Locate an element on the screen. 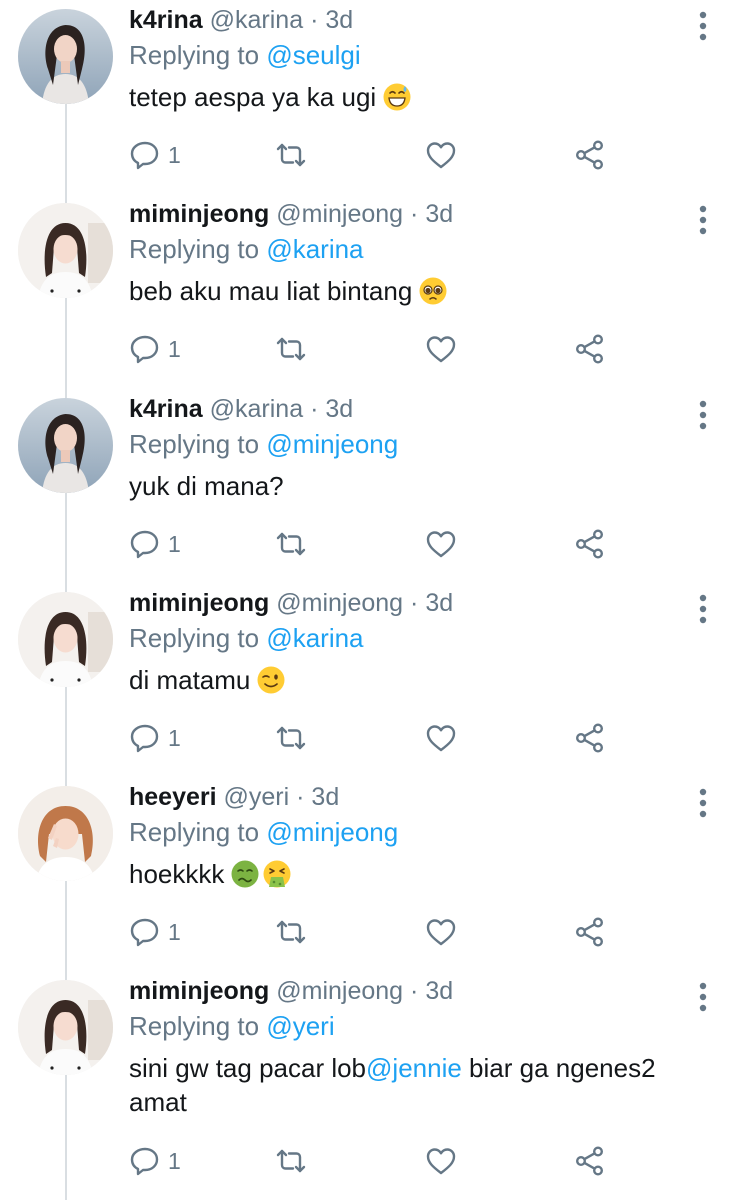 Image resolution: width=753 pixels, height=1200 pixels. tweet-header: miminjeong @minjeong · 3d is located at coordinates (291, 214).